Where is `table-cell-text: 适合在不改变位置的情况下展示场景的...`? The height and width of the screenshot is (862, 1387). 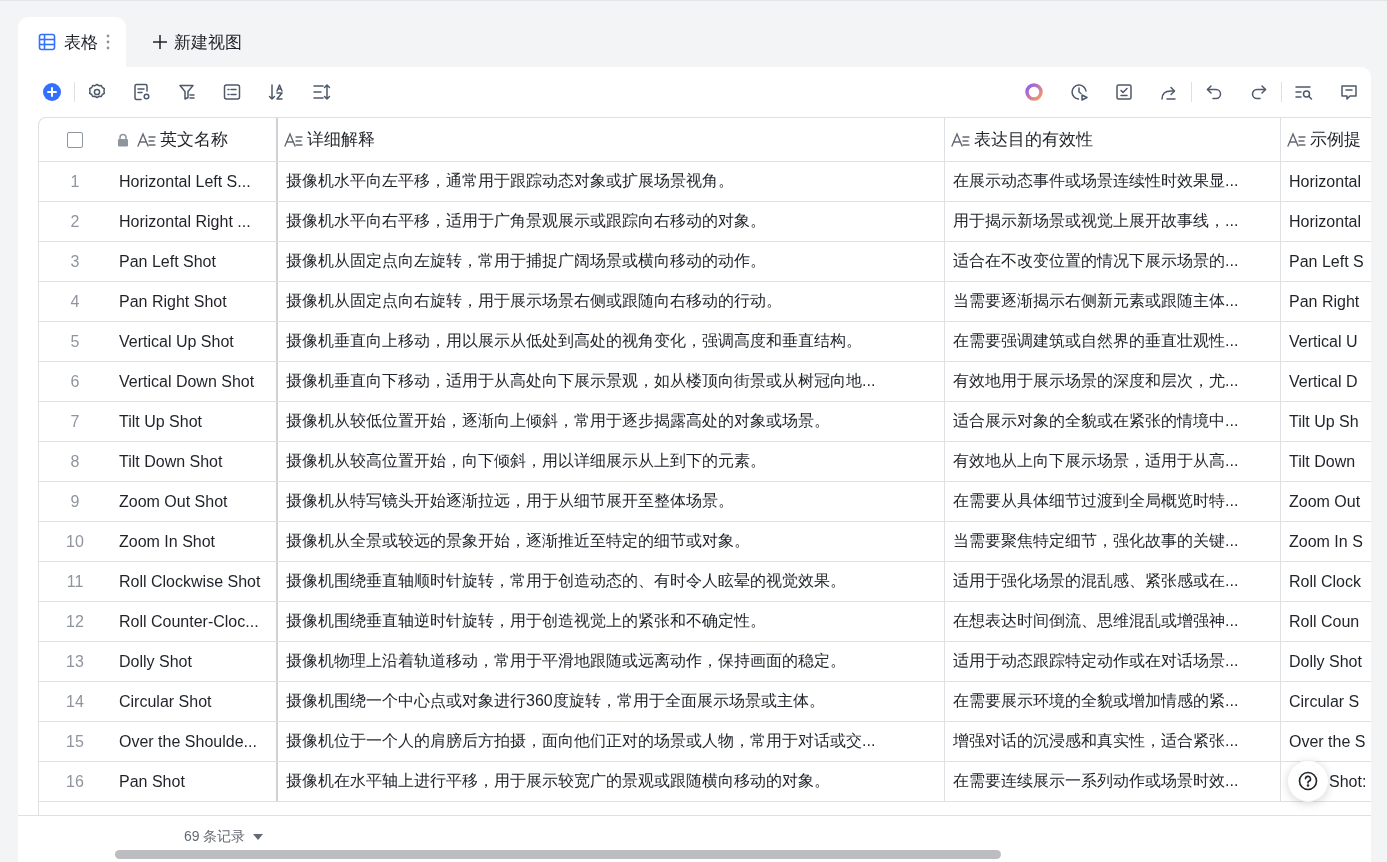 table-cell-text: 适合在不改变位置的情况下展示场景的... is located at coordinates (1096, 261).